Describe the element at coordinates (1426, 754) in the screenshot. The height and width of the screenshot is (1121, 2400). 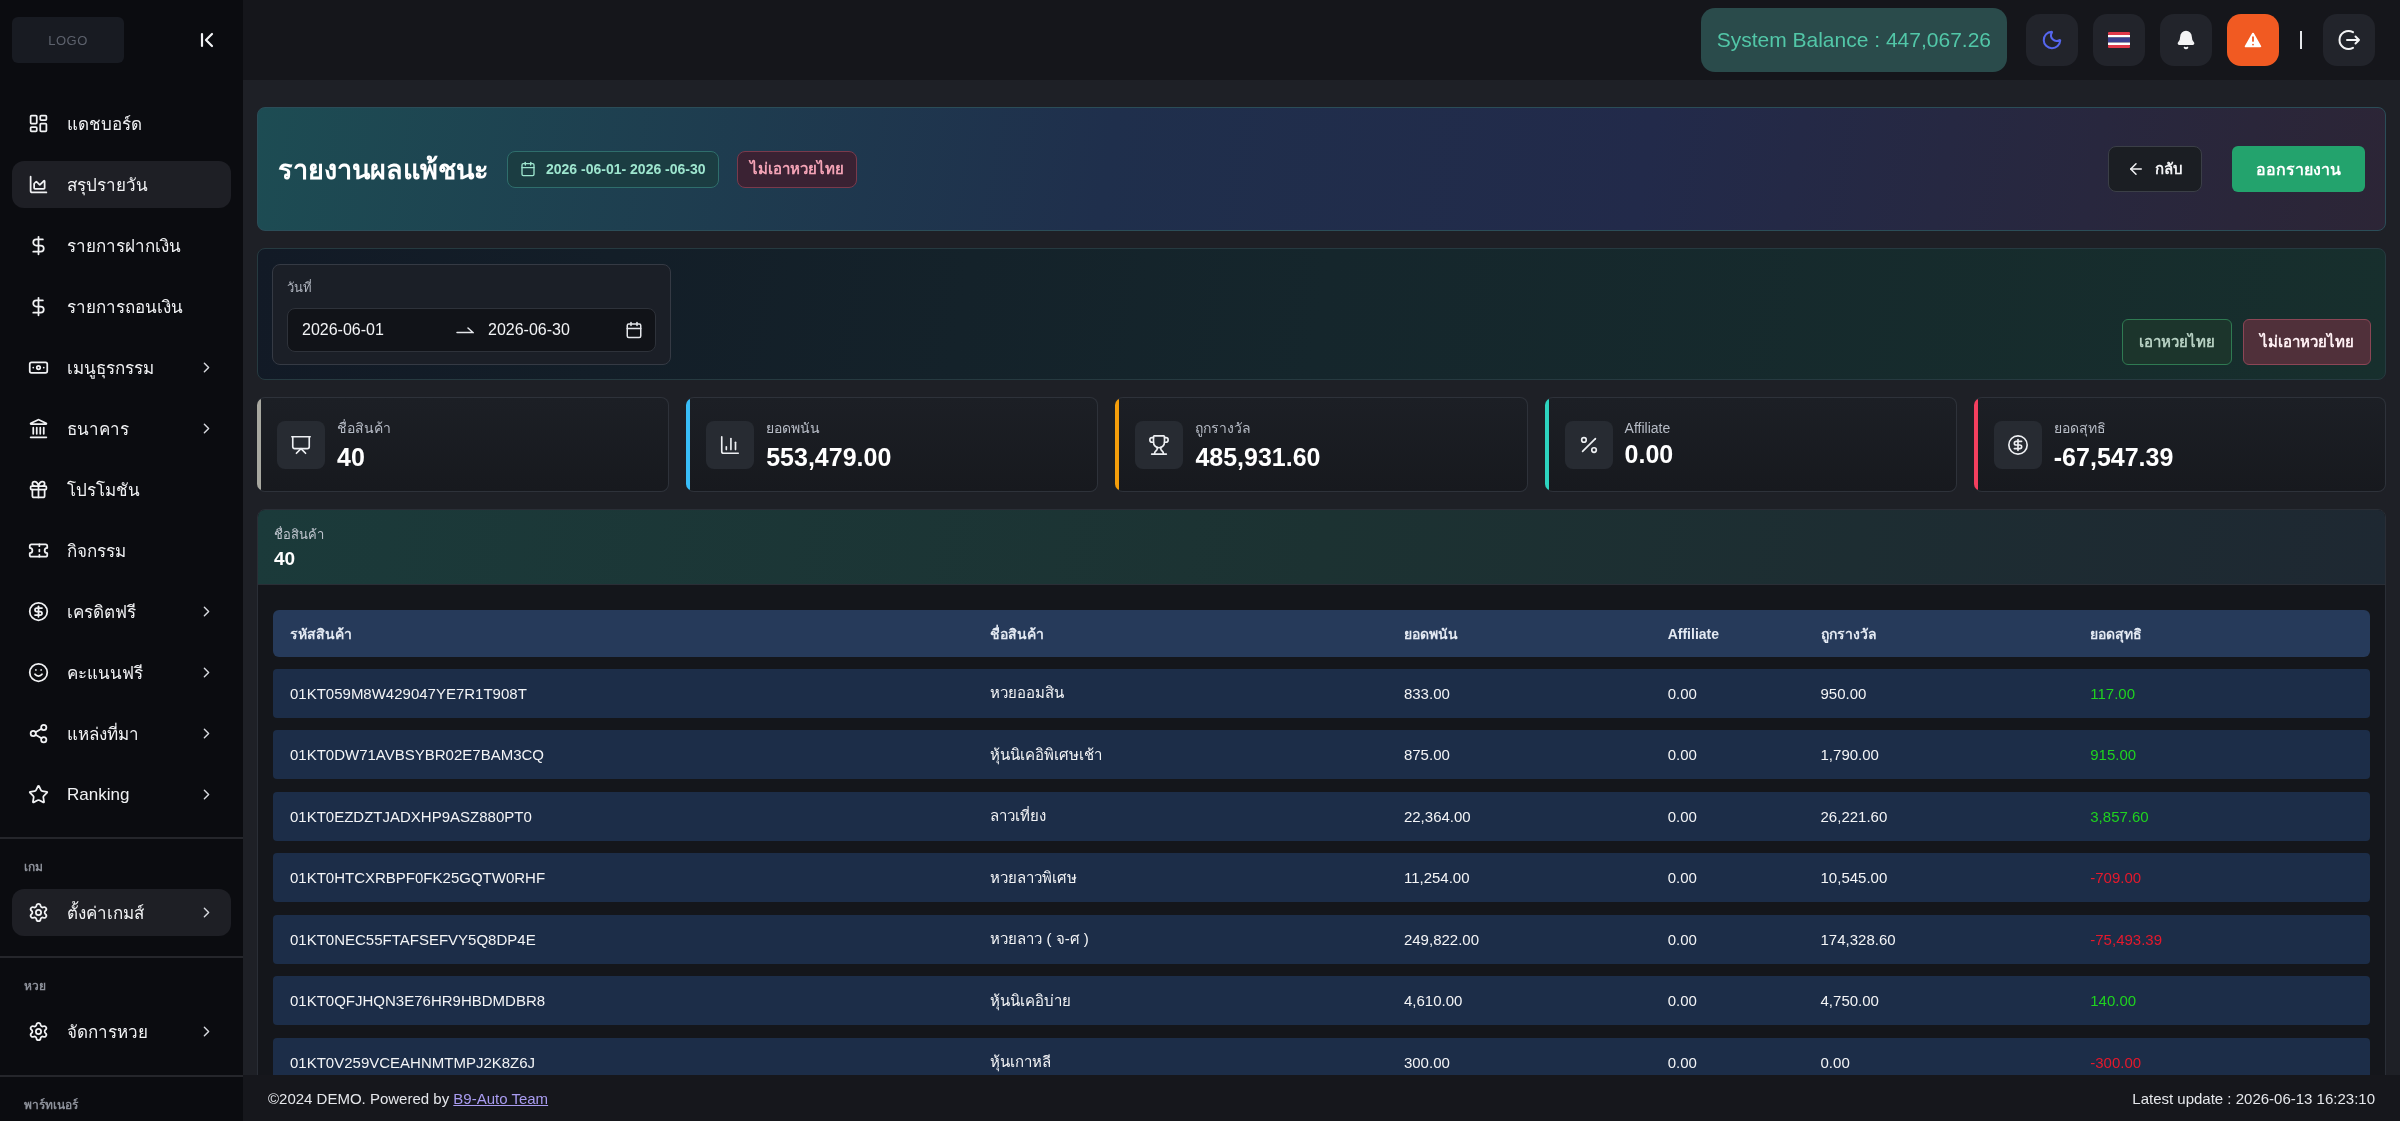
I see `table-cell-text: 875.00` at that location.